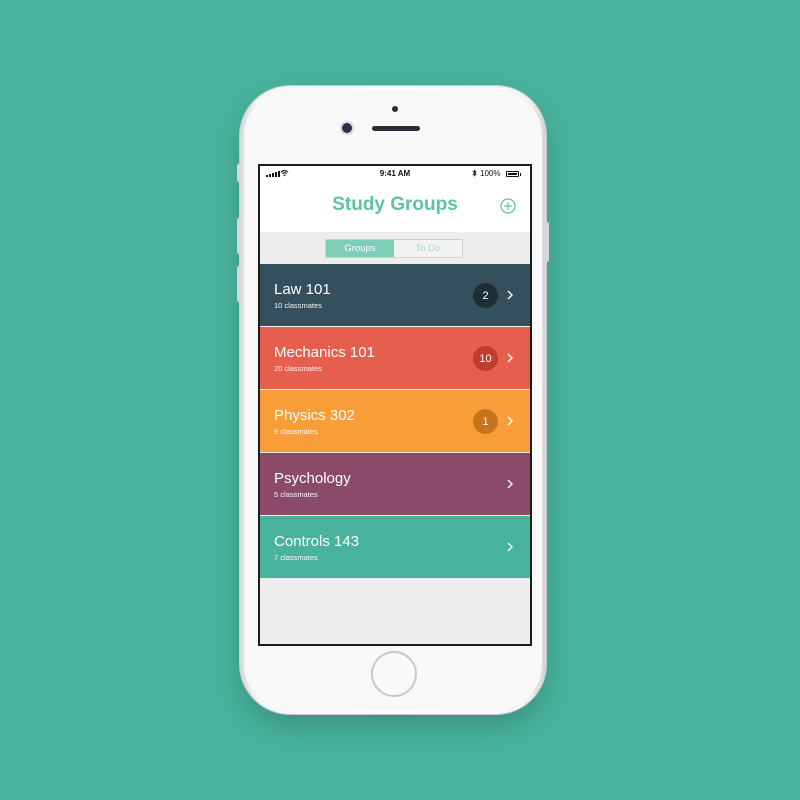 This screenshot has width=800, height=800. Describe the element at coordinates (512, 174) in the screenshot. I see `battery-icon` at that location.